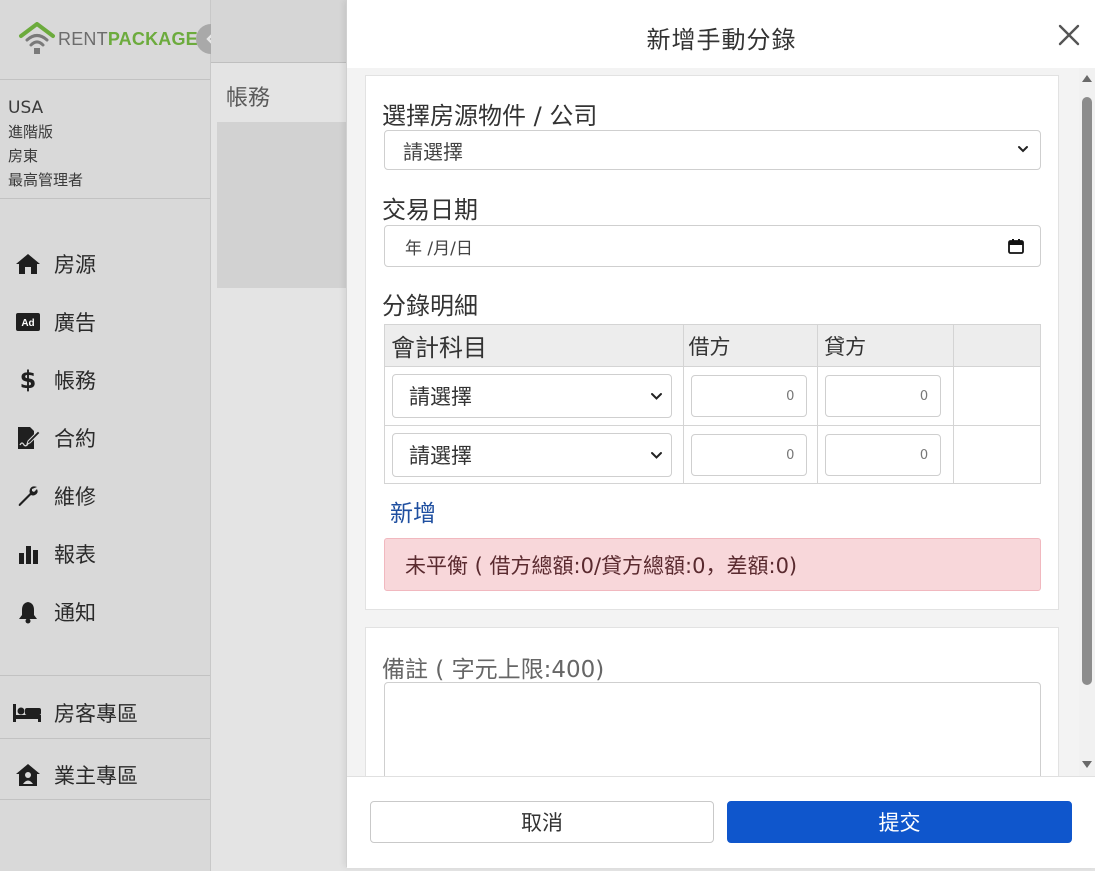  What do you see at coordinates (28, 554) in the screenshot?
I see `bar-chart-icon` at bounding box center [28, 554].